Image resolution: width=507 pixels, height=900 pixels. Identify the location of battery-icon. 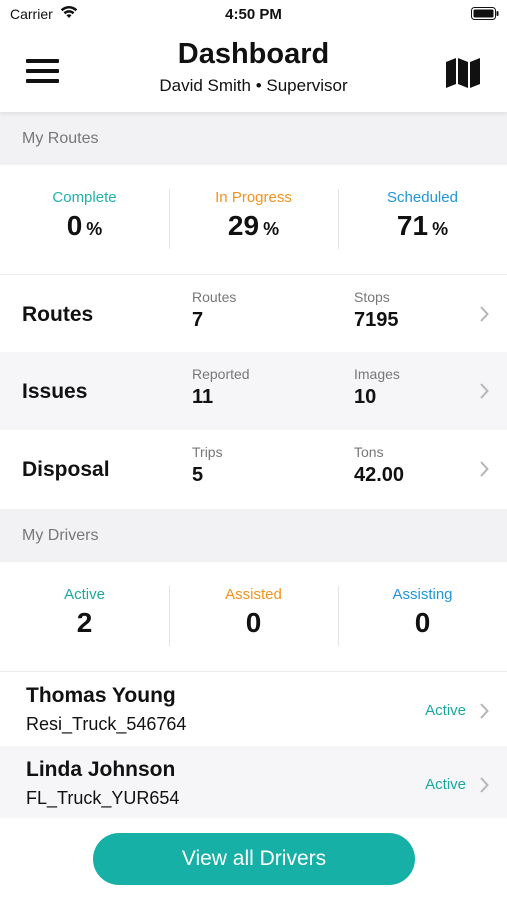
(485, 16).